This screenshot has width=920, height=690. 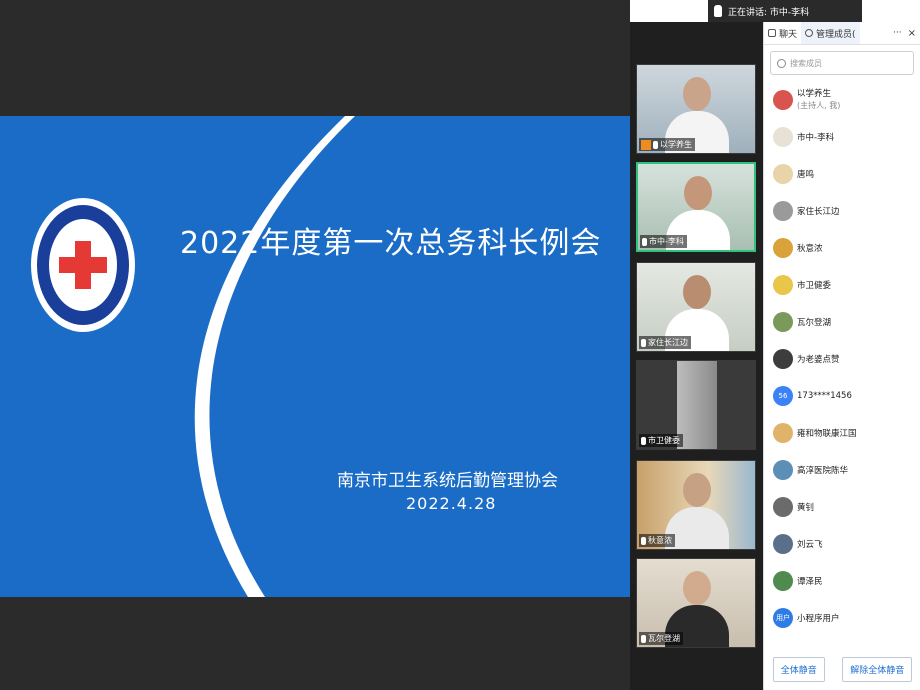 What do you see at coordinates (676, 144) in the screenshot?
I see `video-name: 以学养生` at bounding box center [676, 144].